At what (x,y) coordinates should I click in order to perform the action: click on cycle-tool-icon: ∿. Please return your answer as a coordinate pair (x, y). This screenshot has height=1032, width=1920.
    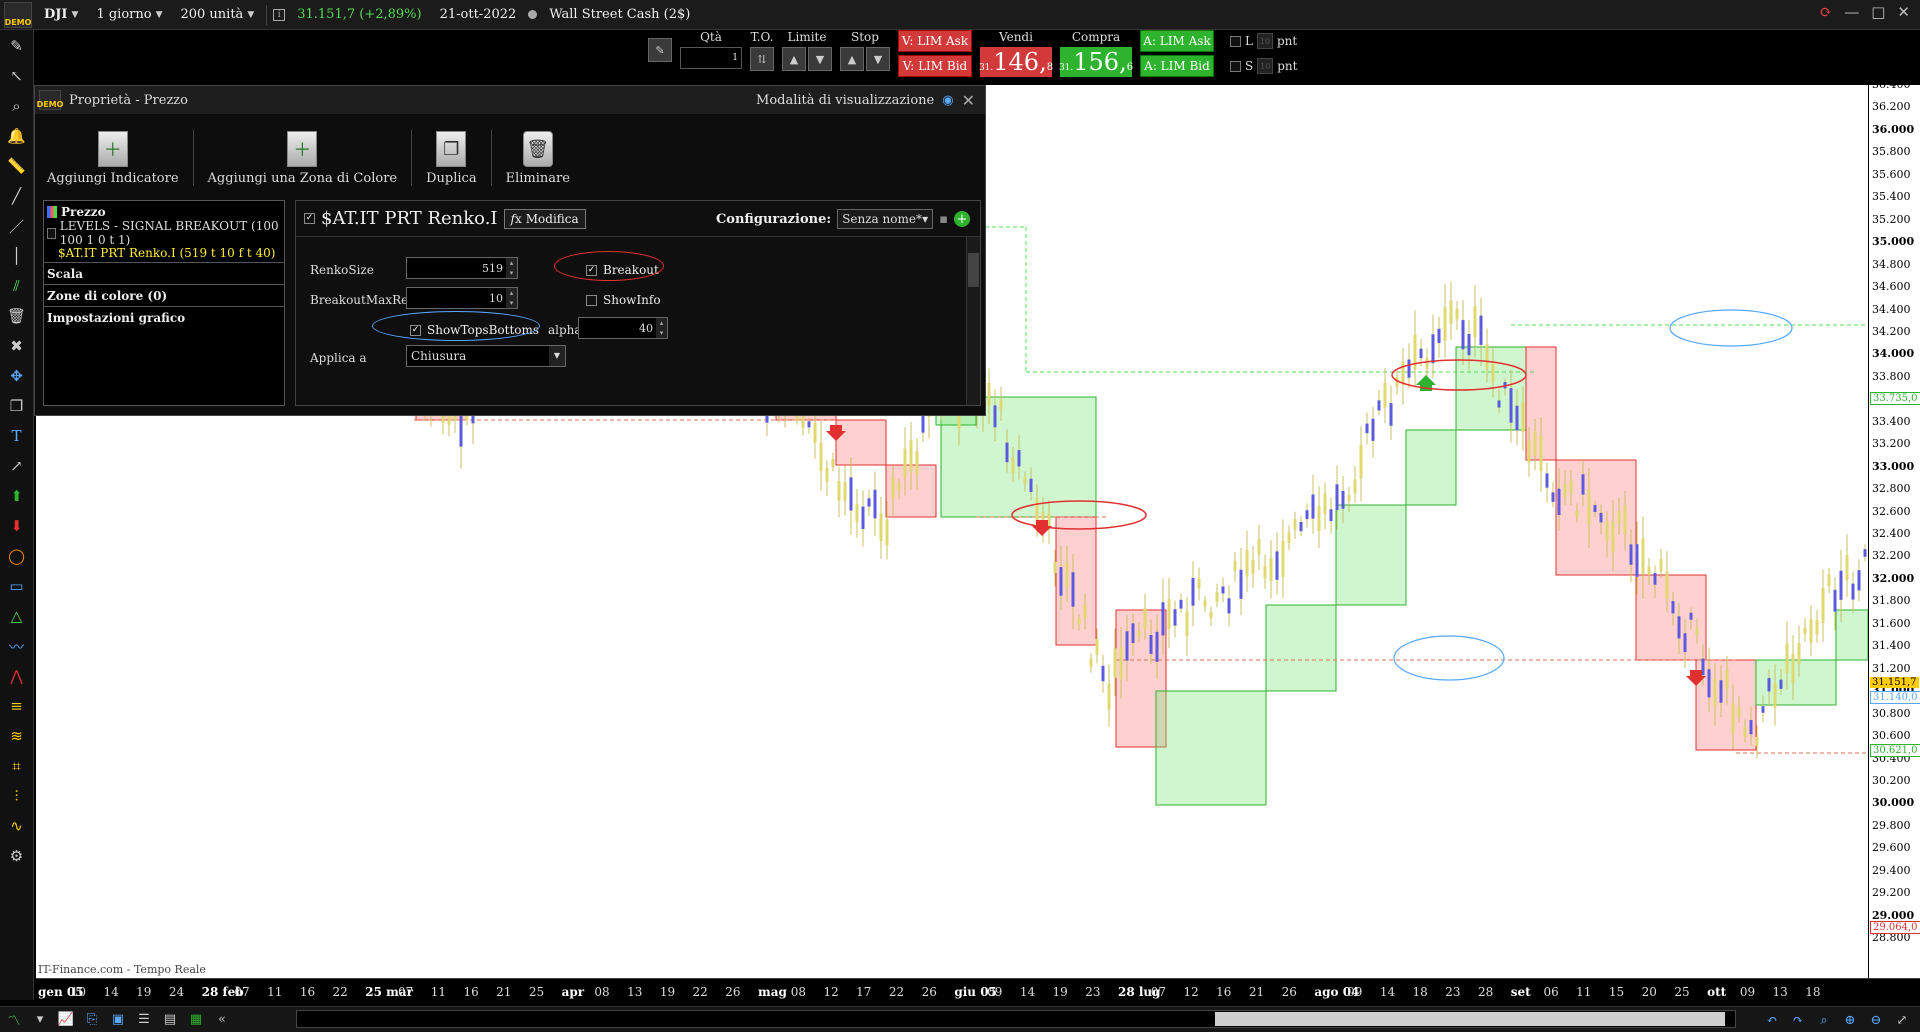
    Looking at the image, I should click on (17, 826).